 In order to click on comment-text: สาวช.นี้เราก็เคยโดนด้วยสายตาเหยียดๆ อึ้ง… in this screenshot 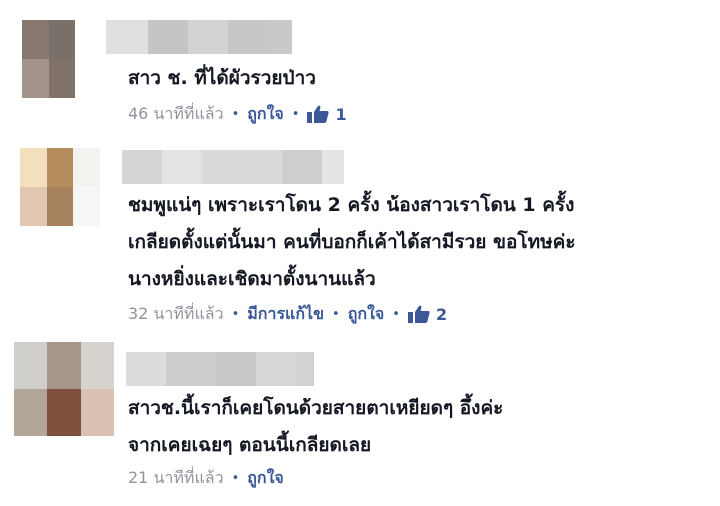, I will do `click(315, 427)`.